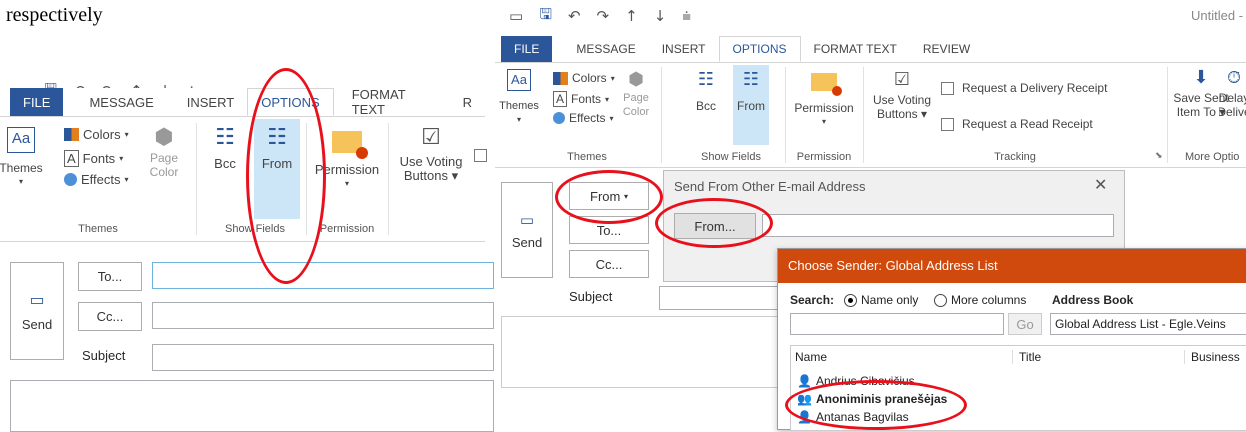 This screenshot has height=432, width=1246. What do you see at coordinates (1015, 157) in the screenshot?
I see `tracking-group-label: Tracking` at bounding box center [1015, 157].